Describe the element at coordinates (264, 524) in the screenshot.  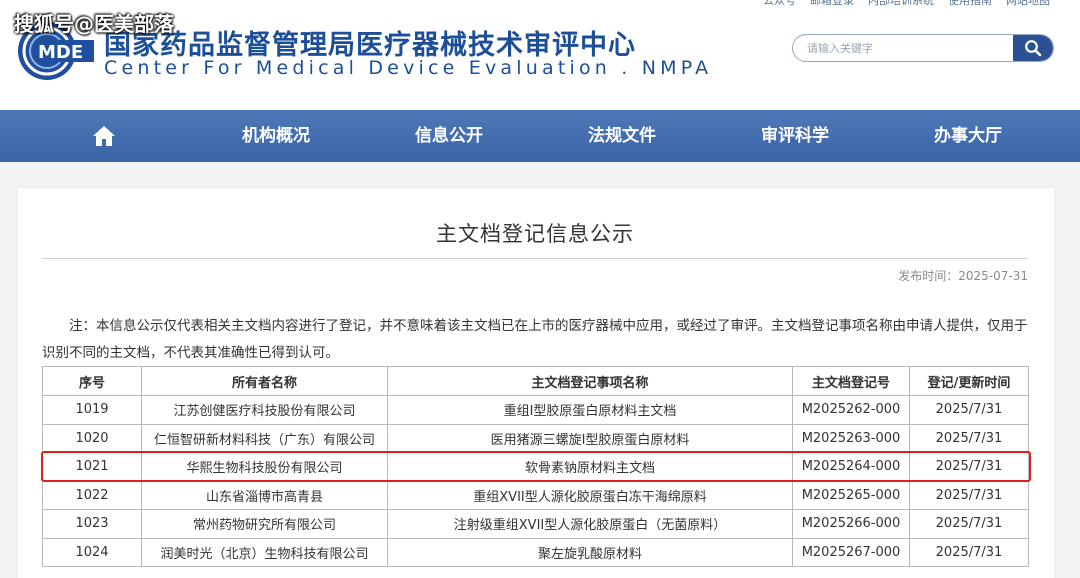
I see `cell-owner: 常州药物研究所有限公司` at that location.